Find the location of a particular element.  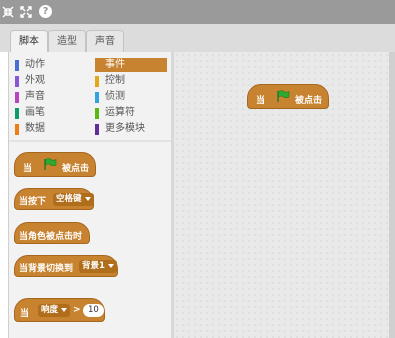

category-data: 数据 is located at coordinates (51, 129).